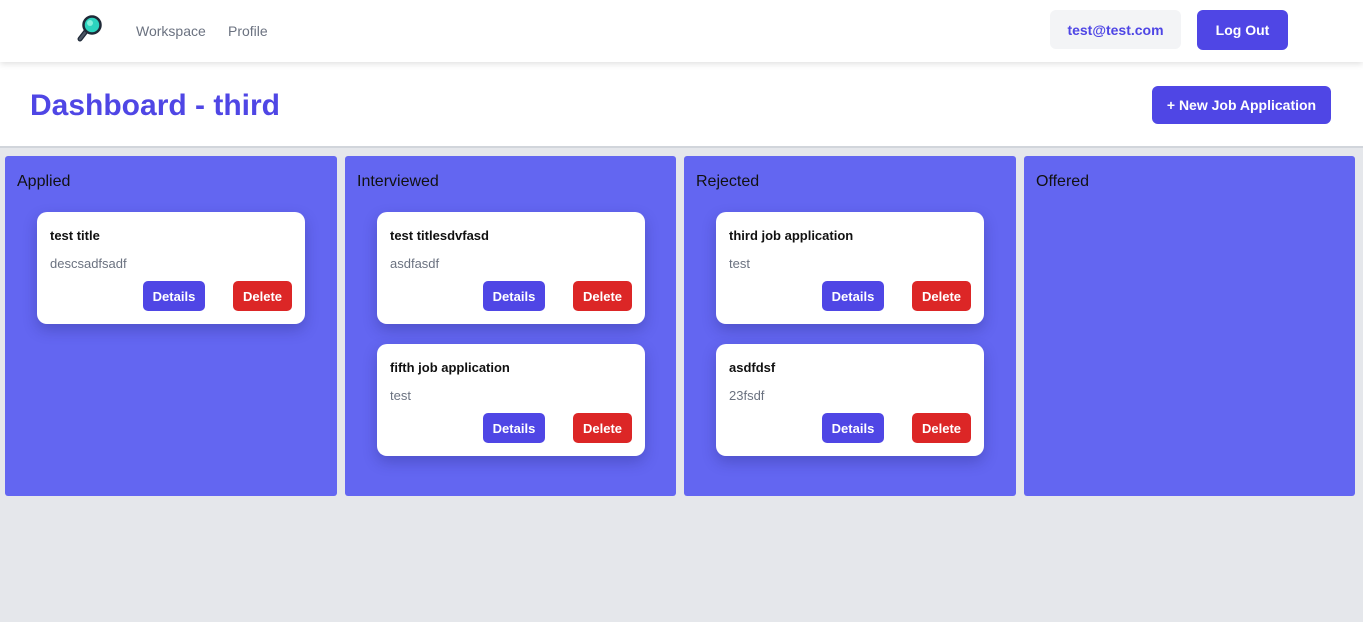  What do you see at coordinates (728, 181) in the screenshot?
I see `column-title: Rejected` at bounding box center [728, 181].